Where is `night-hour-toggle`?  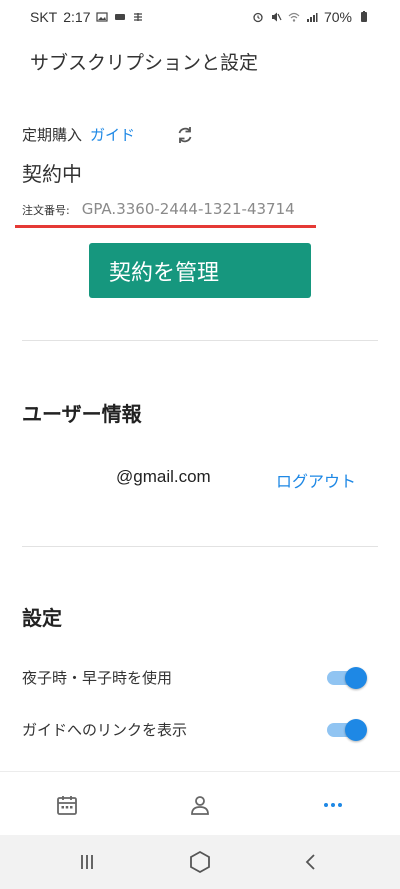 night-hour-toggle is located at coordinates (347, 677).